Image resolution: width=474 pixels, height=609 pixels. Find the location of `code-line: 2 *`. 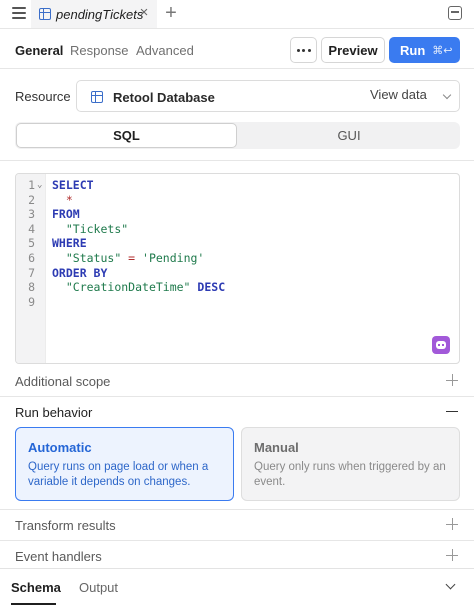

code-line: 2 * is located at coordinates (237, 200).